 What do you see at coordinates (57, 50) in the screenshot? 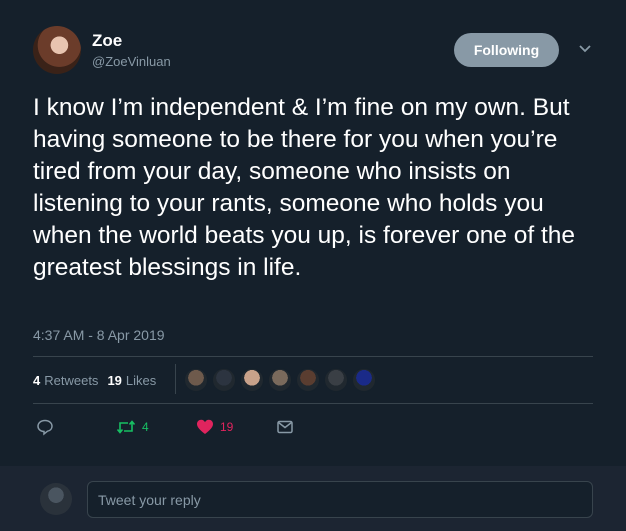
I see `author-avatar` at bounding box center [57, 50].